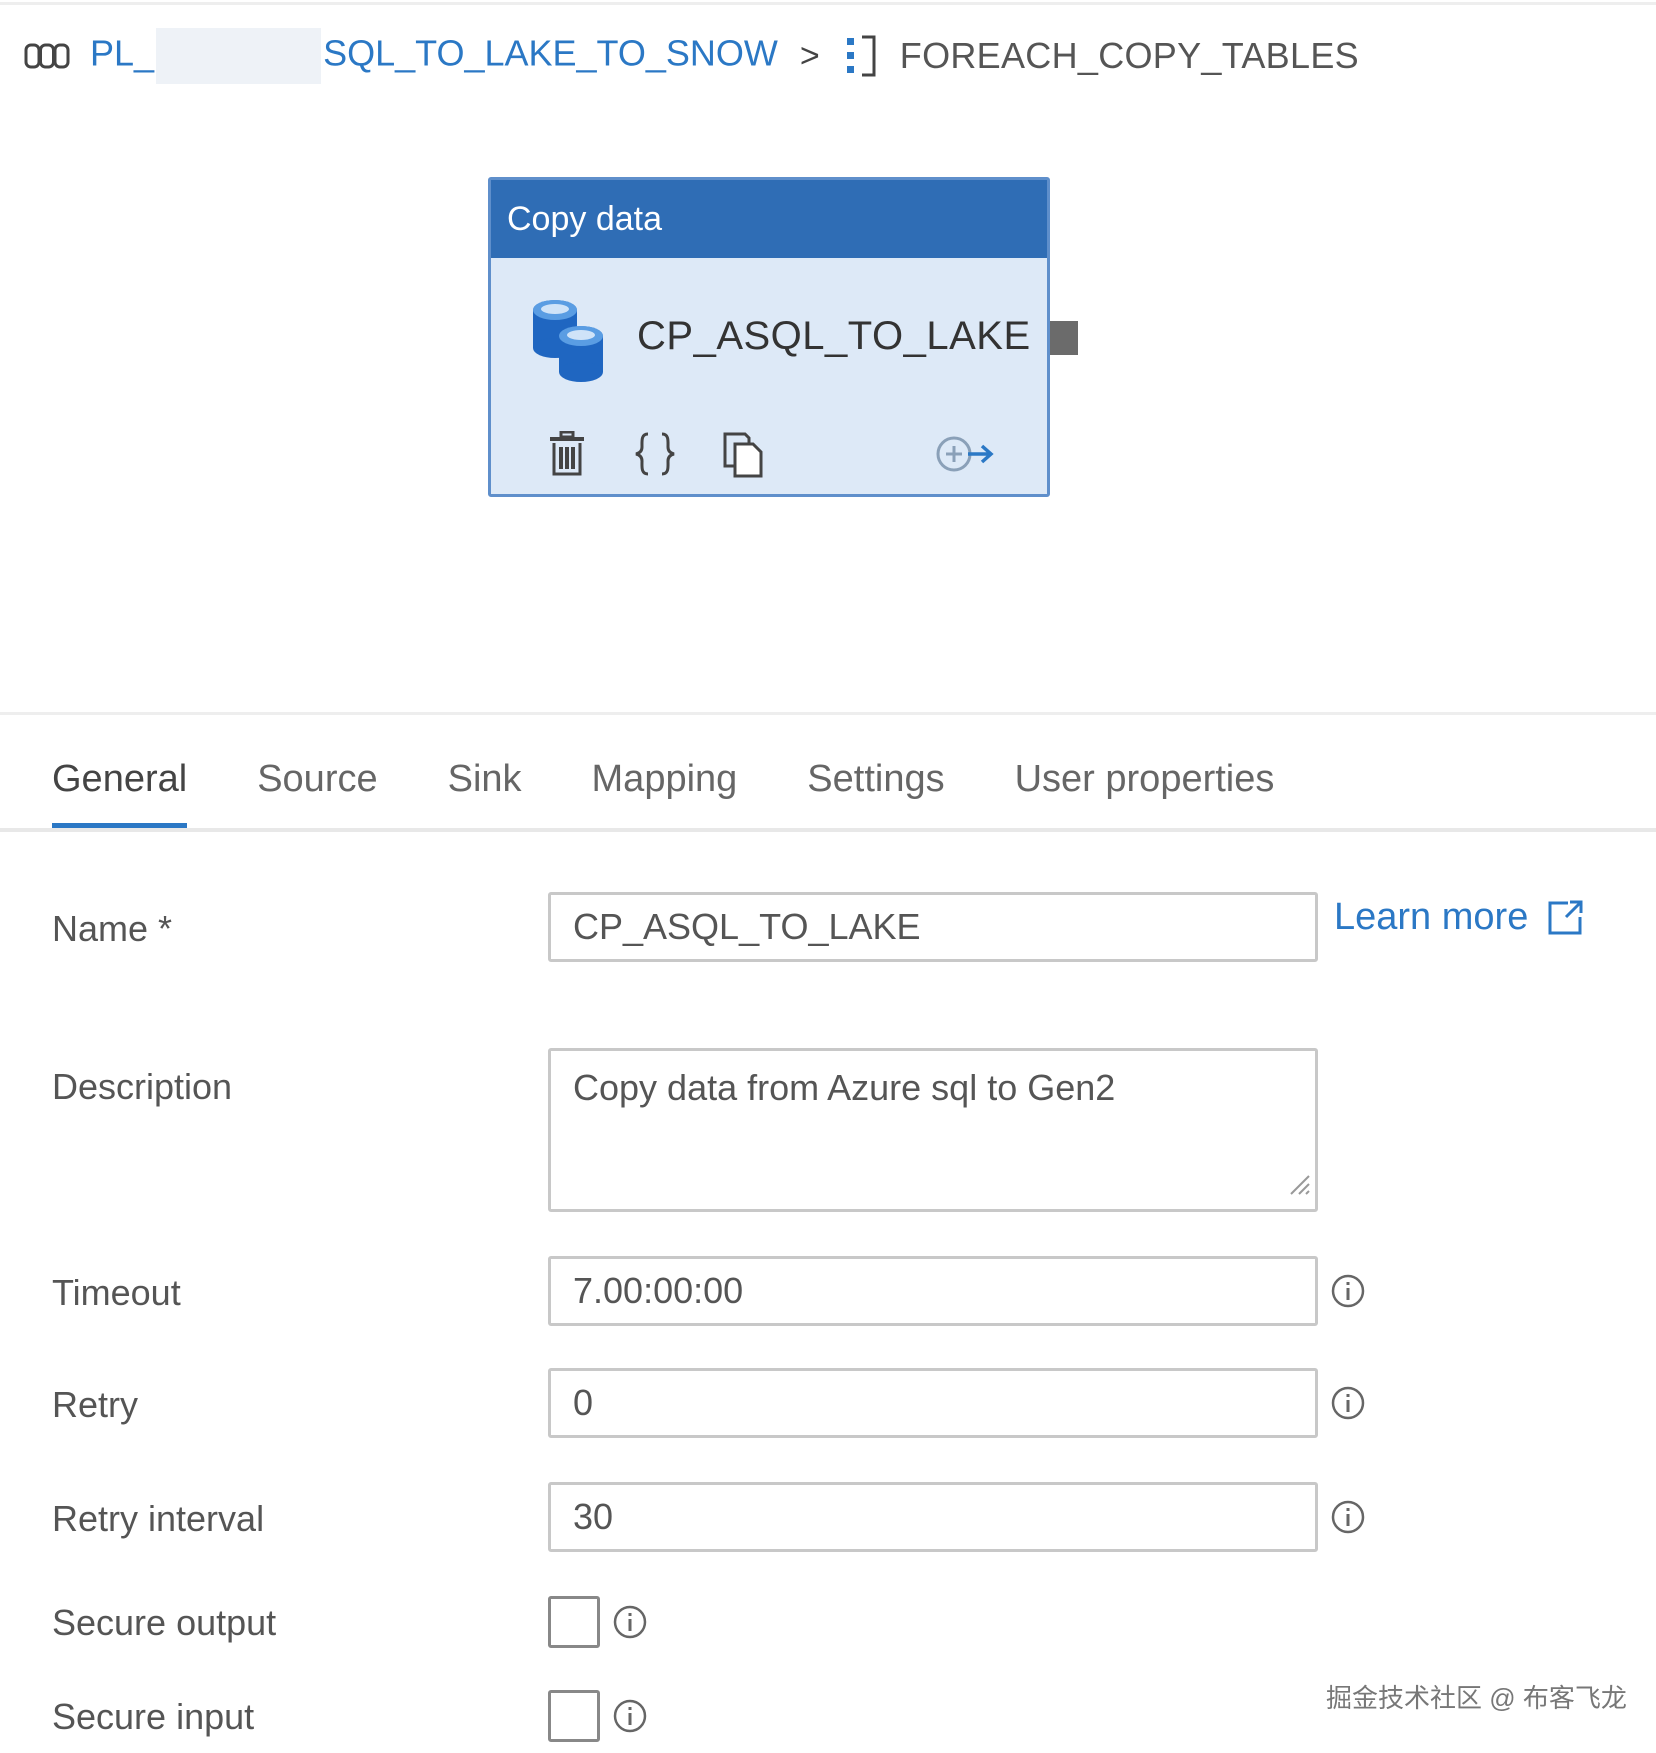  I want to click on activity-name: CP_ASQL_TO_LAKE, so click(834, 336).